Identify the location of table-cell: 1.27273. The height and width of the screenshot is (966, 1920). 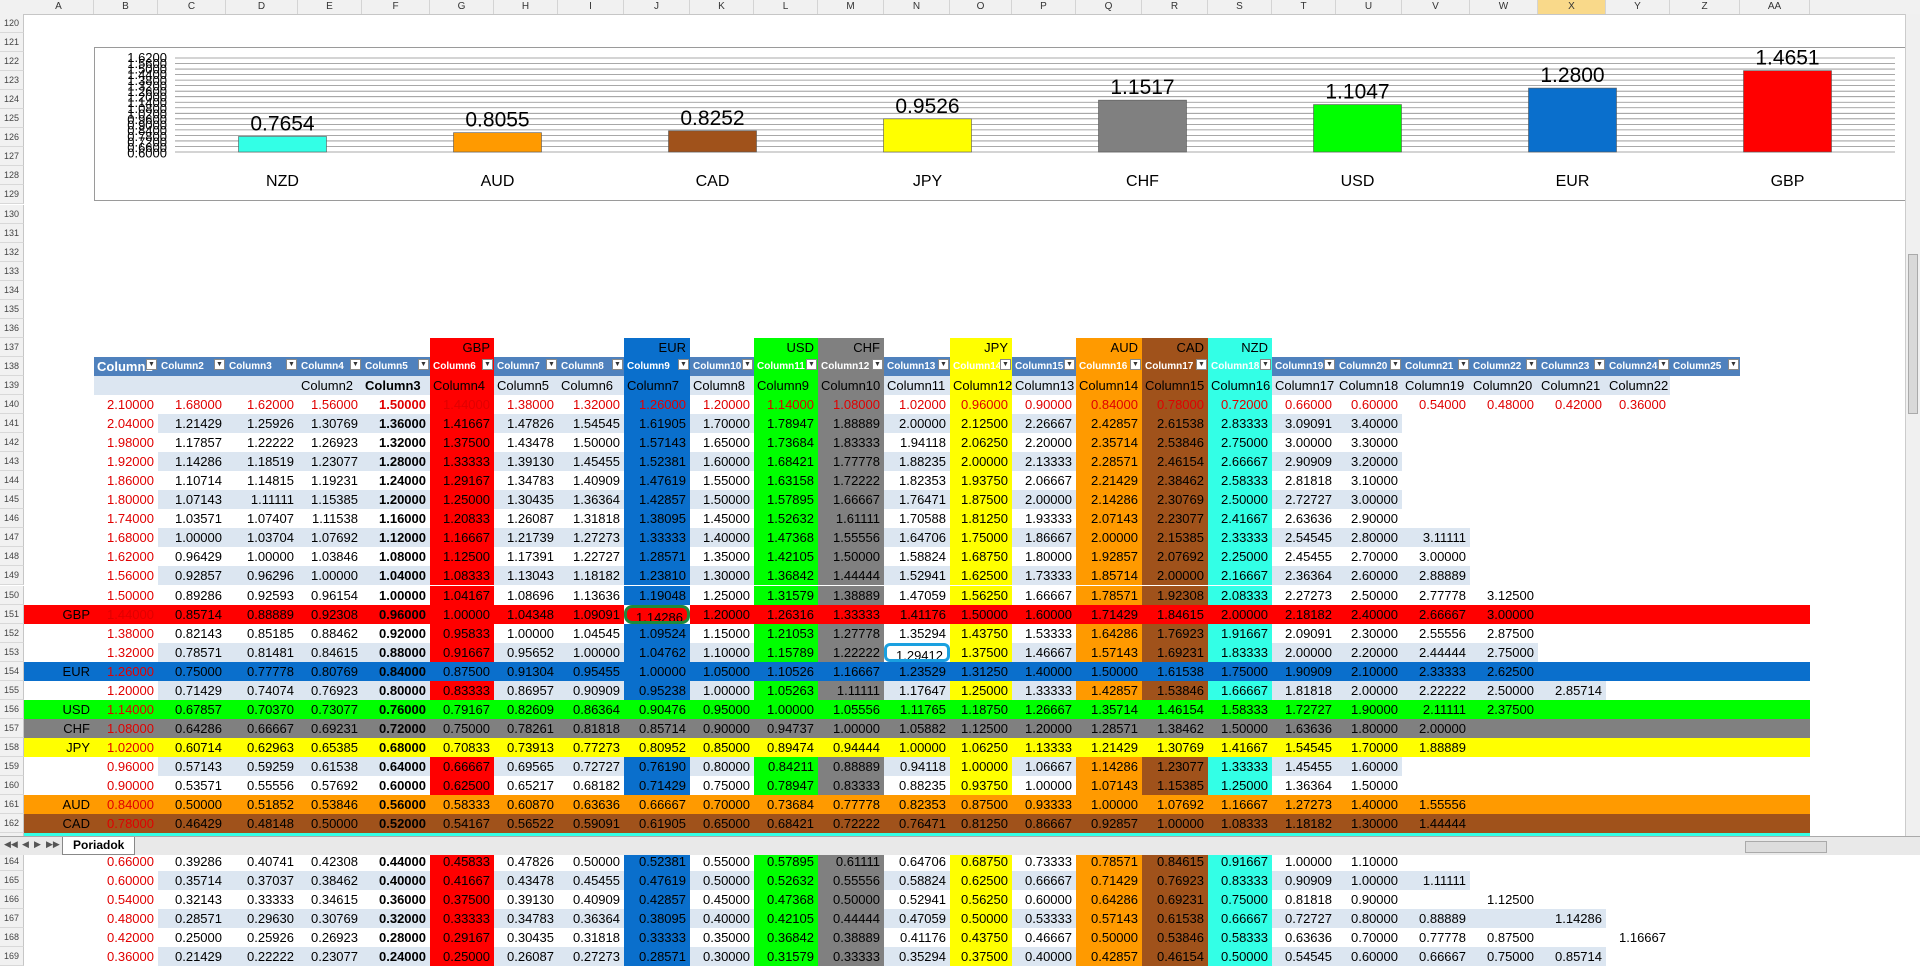
(1304, 805).